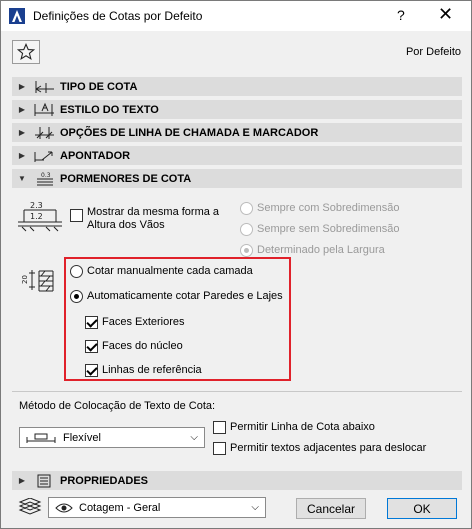 The height and width of the screenshot is (529, 472). I want to click on title-bar: Definições de Cotas por Defeito ? ✕, so click(236, 16).